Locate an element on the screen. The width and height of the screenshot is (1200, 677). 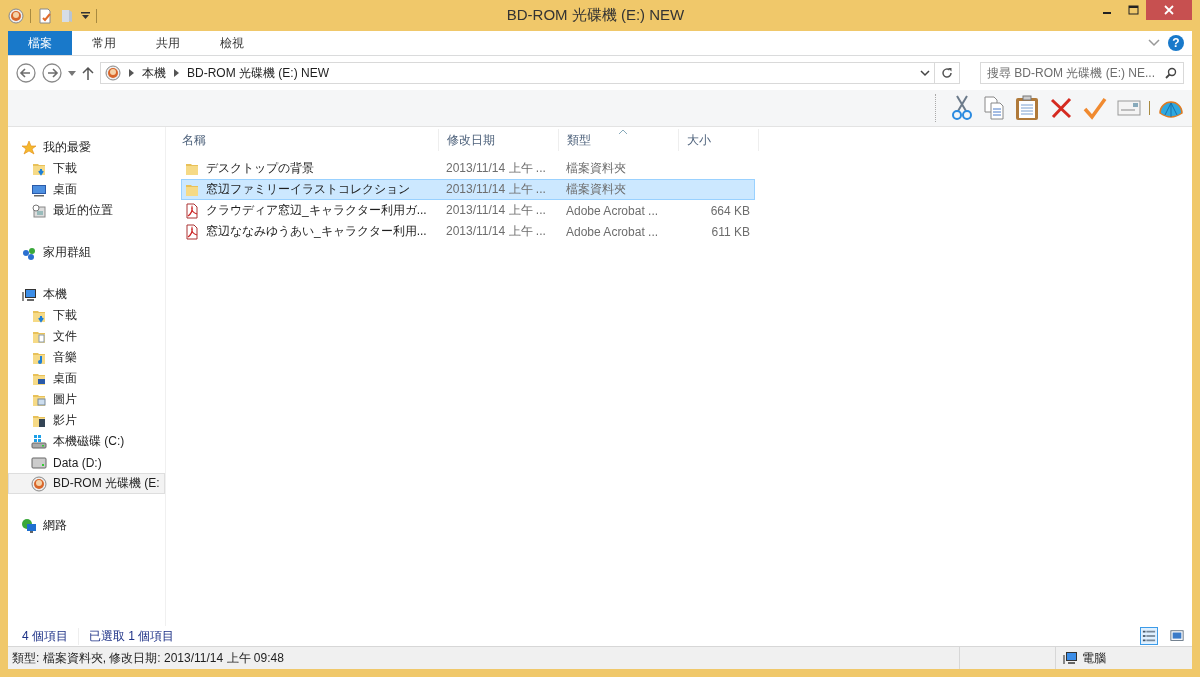
refresh-button is located at coordinates (947, 73).